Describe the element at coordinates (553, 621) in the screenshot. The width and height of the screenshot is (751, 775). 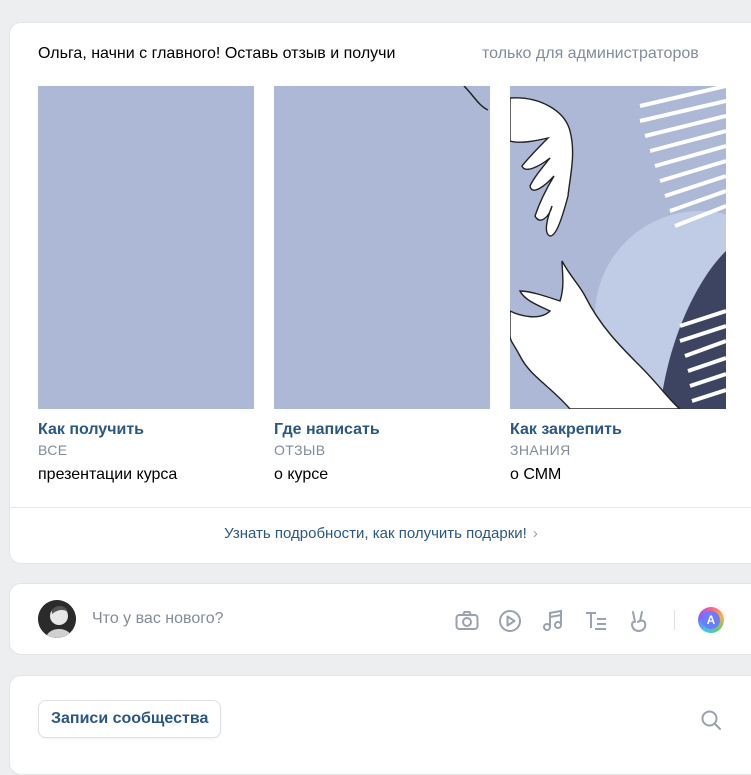
I see `music-note-icon` at that location.